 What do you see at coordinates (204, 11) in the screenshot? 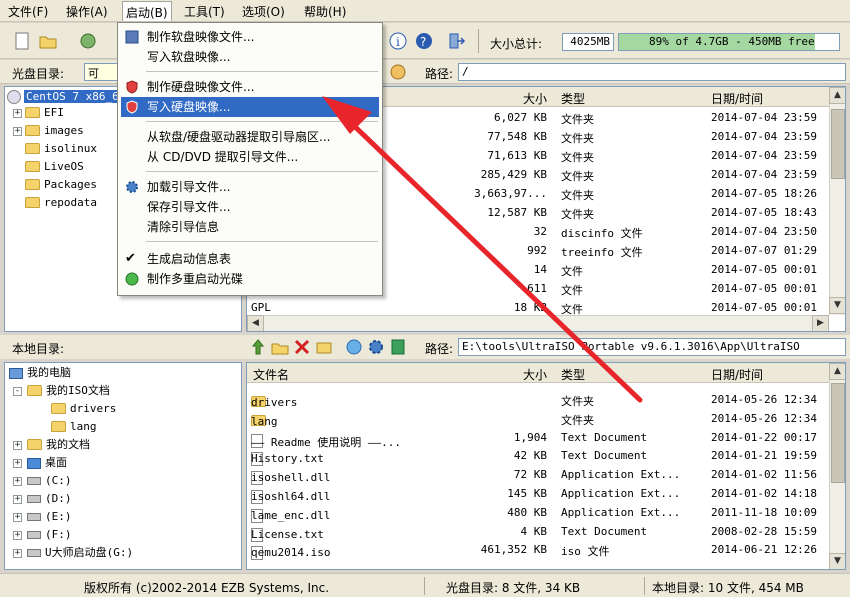
I see `menu-tools: 工具(T)` at bounding box center [204, 11].